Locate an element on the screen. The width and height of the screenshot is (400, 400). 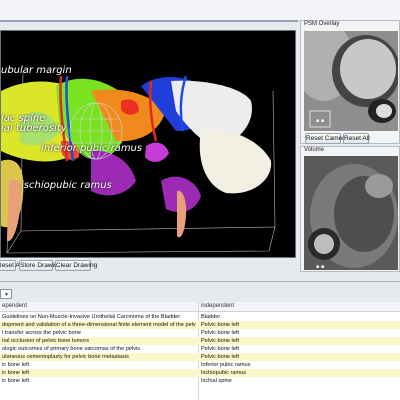
column-header-independent: independent is located at coordinates (217, 306).